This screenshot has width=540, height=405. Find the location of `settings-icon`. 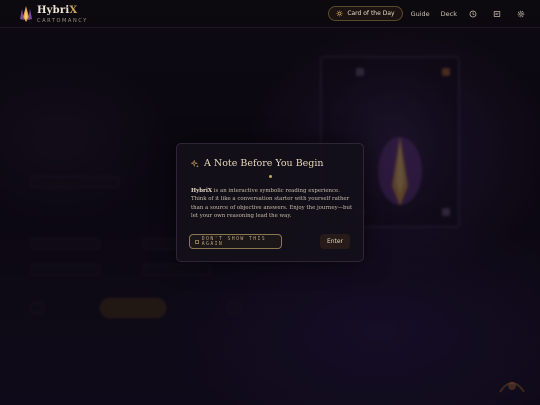

settings-icon is located at coordinates (521, 14).